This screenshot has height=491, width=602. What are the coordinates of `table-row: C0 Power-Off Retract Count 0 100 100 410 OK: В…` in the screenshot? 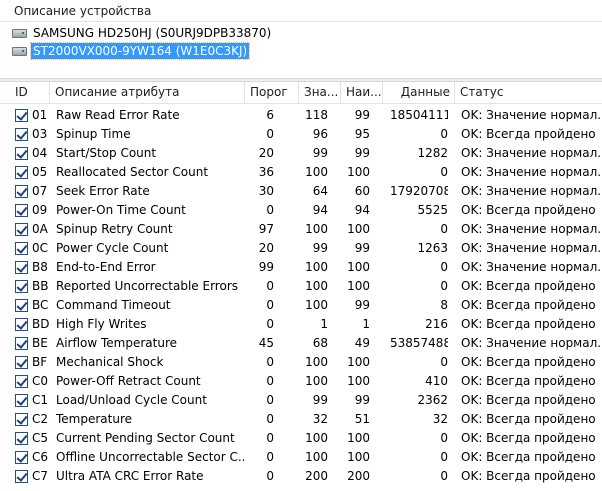 It's located at (301, 381).